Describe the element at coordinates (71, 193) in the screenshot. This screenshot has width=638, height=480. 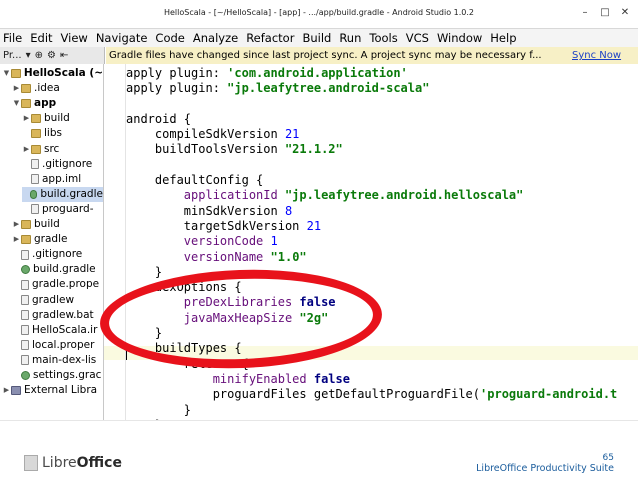
I see `tree-item-label: build.gradle` at that location.